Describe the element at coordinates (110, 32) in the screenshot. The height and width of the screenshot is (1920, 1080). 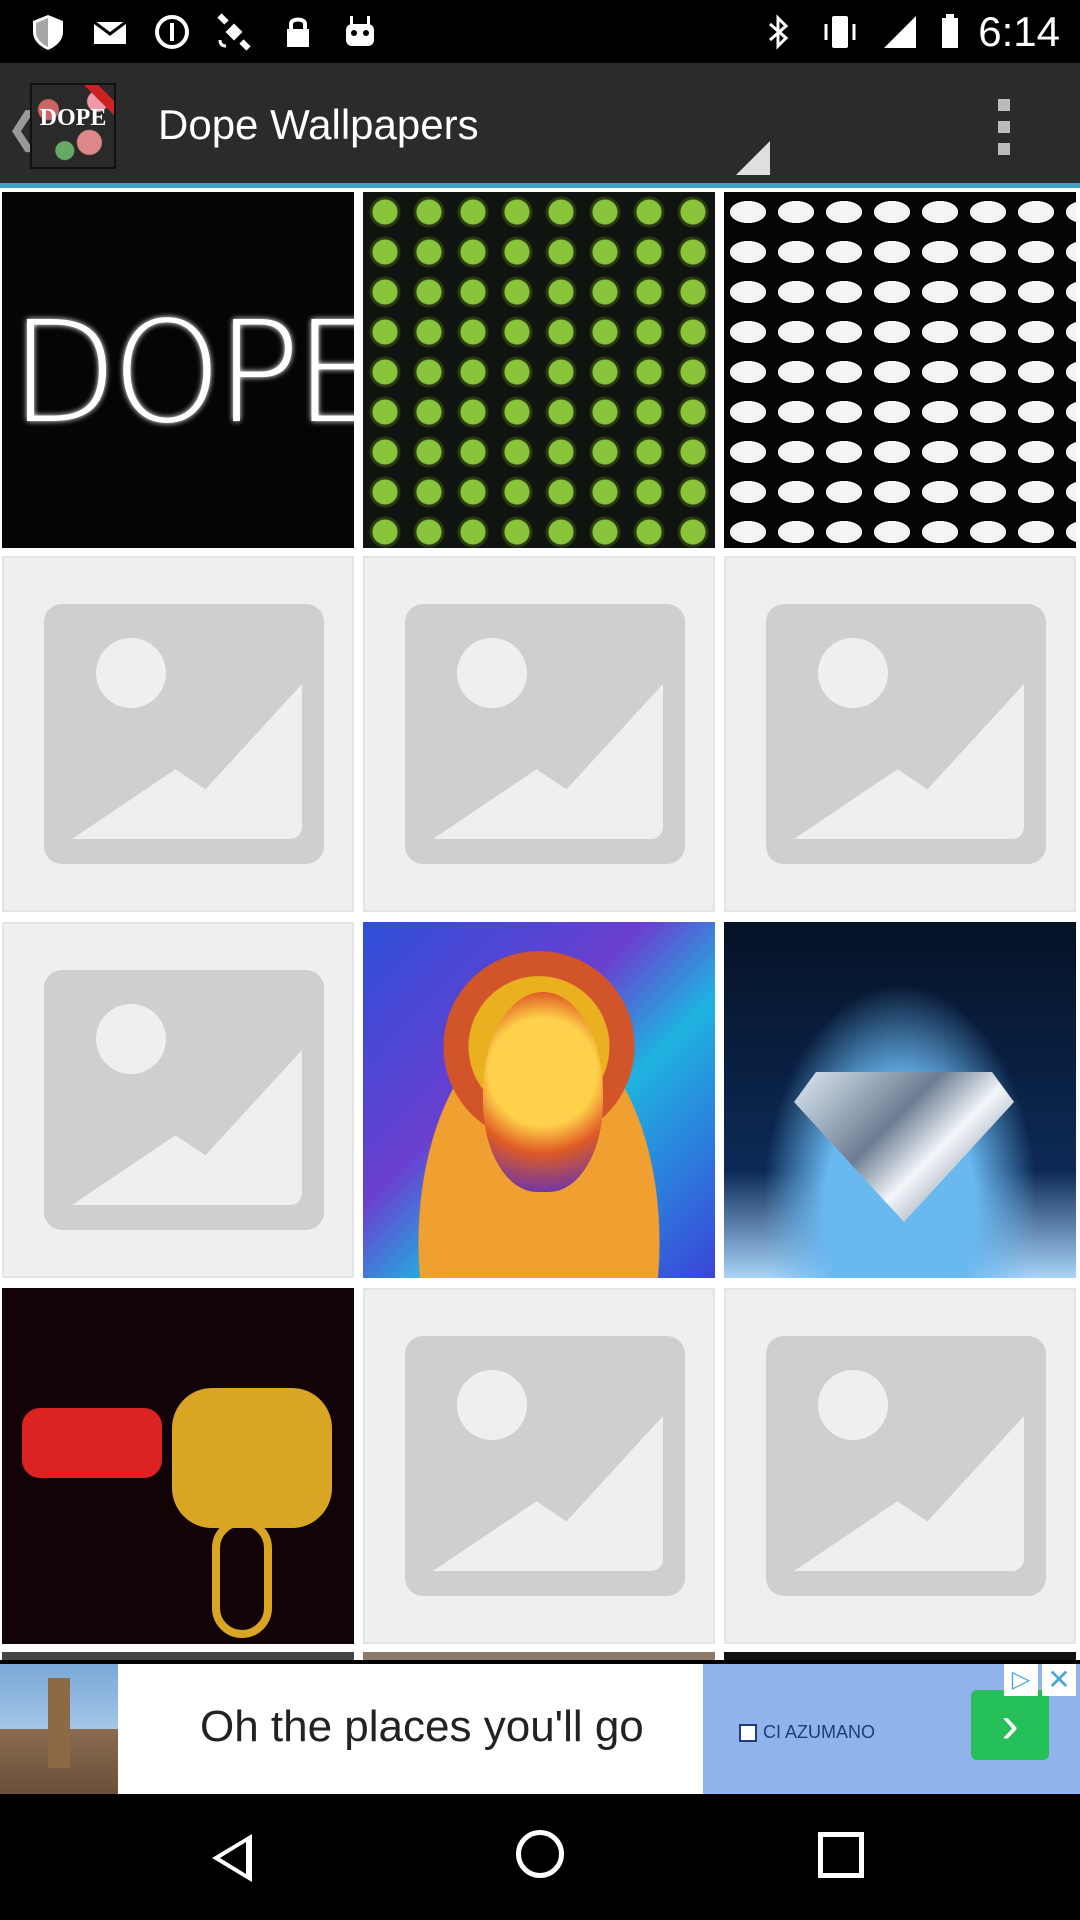
I see `mail-icon` at that location.